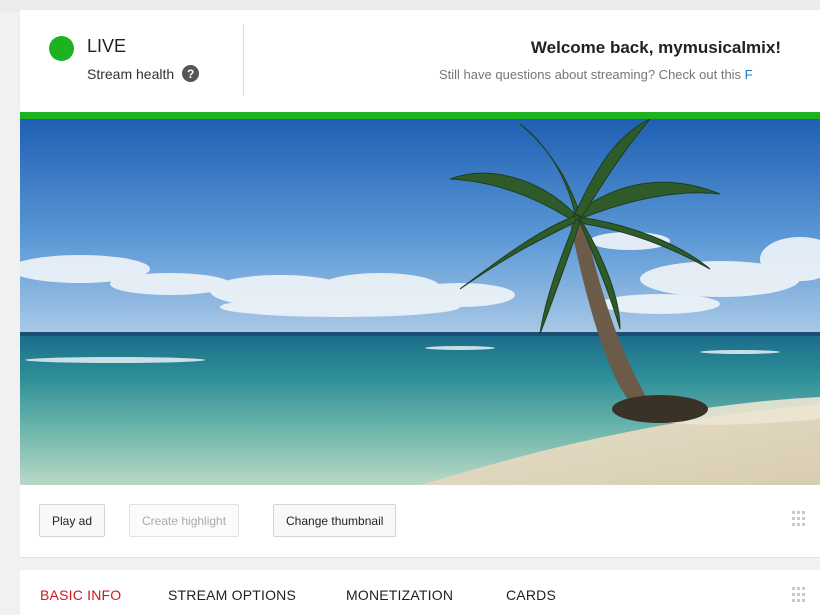 The height and width of the screenshot is (615, 820). What do you see at coordinates (749, 74) in the screenshot?
I see `help-link: F` at bounding box center [749, 74].